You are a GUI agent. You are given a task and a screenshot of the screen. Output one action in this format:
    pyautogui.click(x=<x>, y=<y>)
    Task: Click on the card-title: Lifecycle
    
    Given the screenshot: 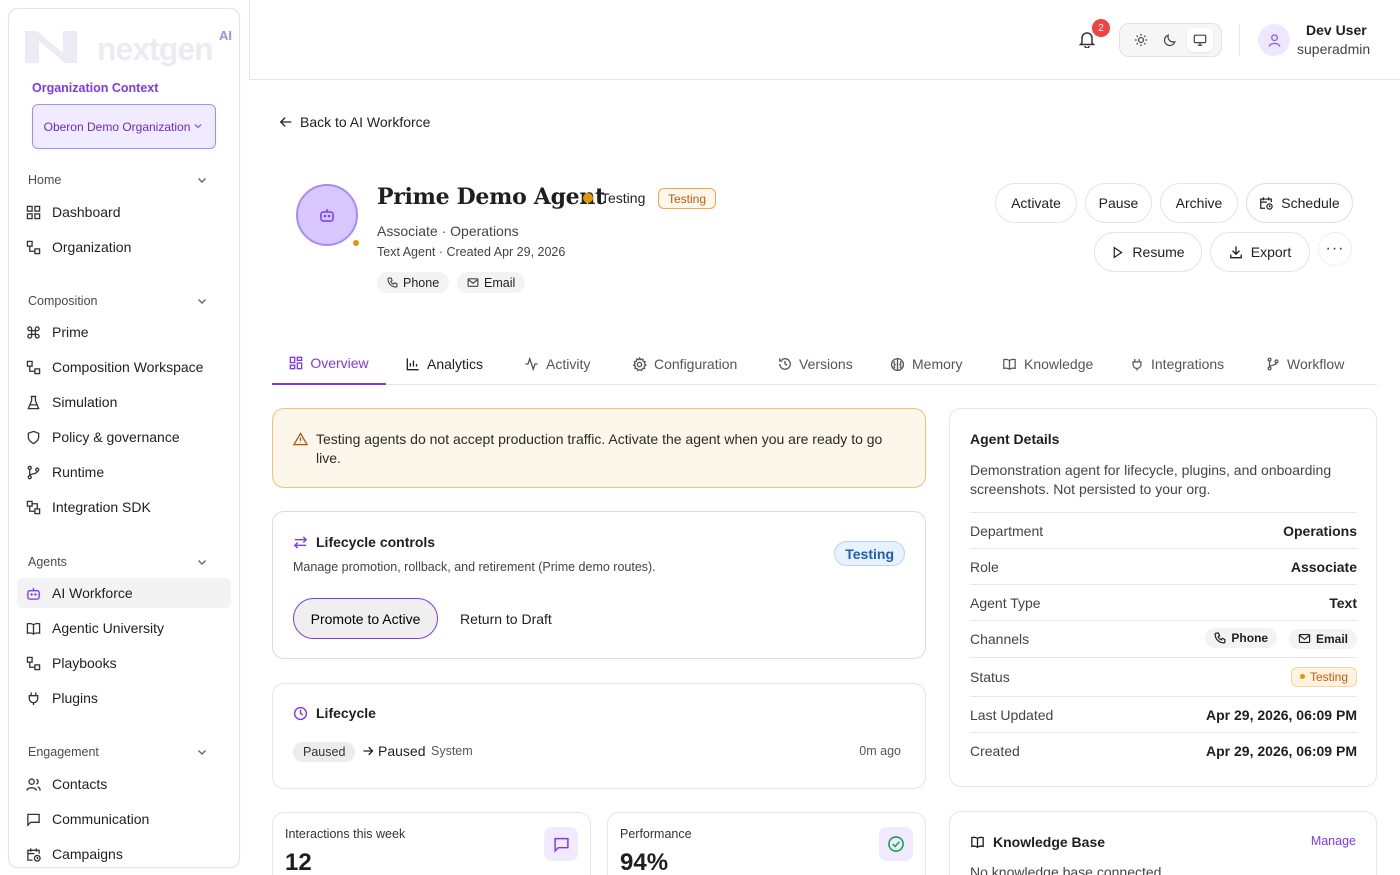 What is the action you would take?
    pyautogui.click(x=334, y=713)
    